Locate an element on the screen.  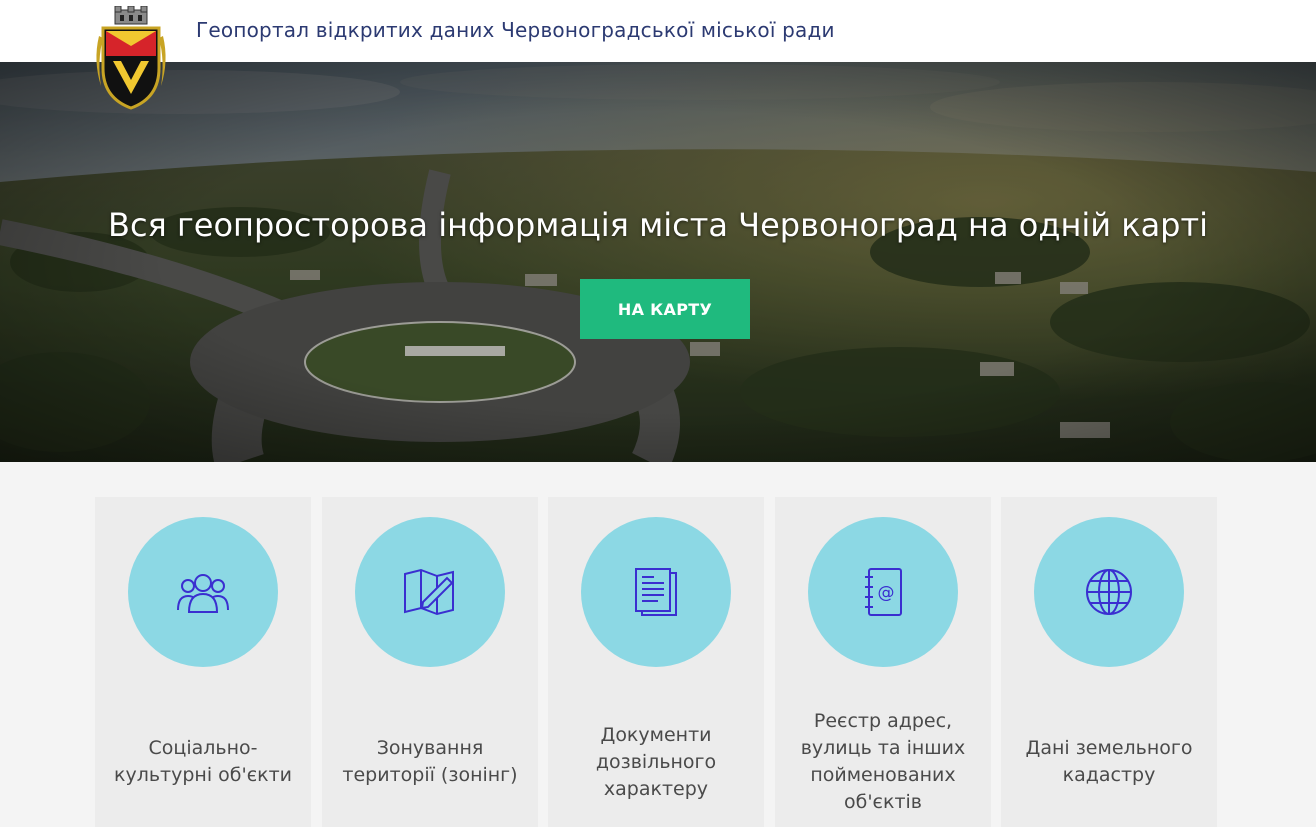
card-zoning: Зонування території (зонінг) is located at coordinates (430, 662).